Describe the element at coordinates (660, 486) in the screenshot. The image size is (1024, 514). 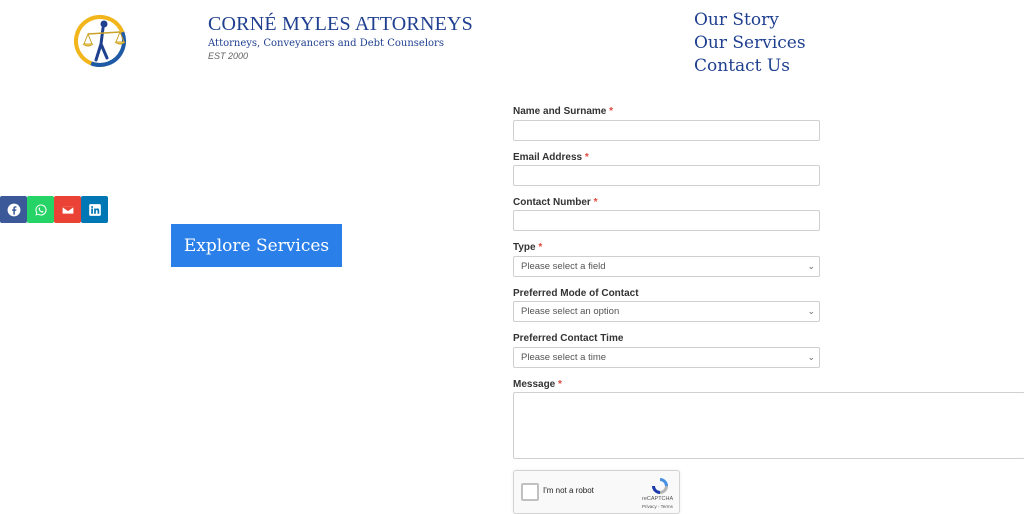
I see `recaptcha-logo-icon` at that location.